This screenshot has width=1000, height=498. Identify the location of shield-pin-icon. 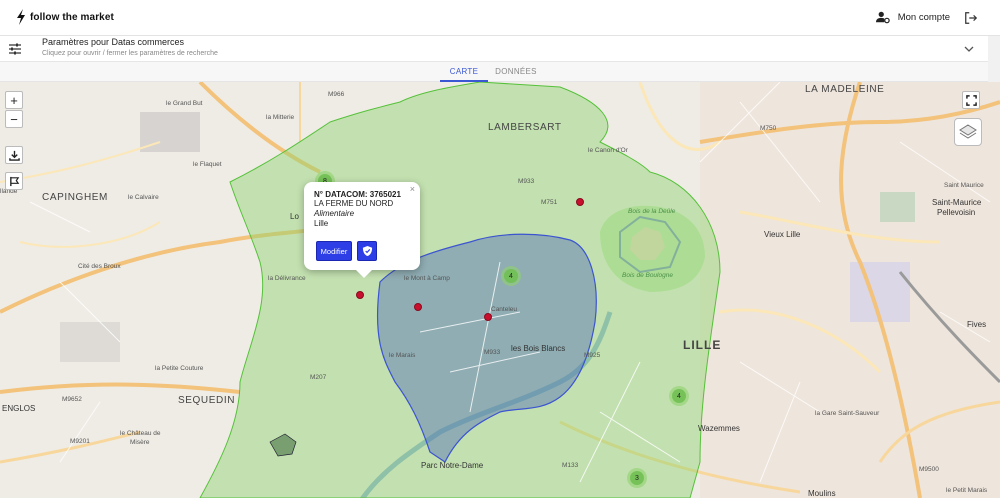
(367, 251).